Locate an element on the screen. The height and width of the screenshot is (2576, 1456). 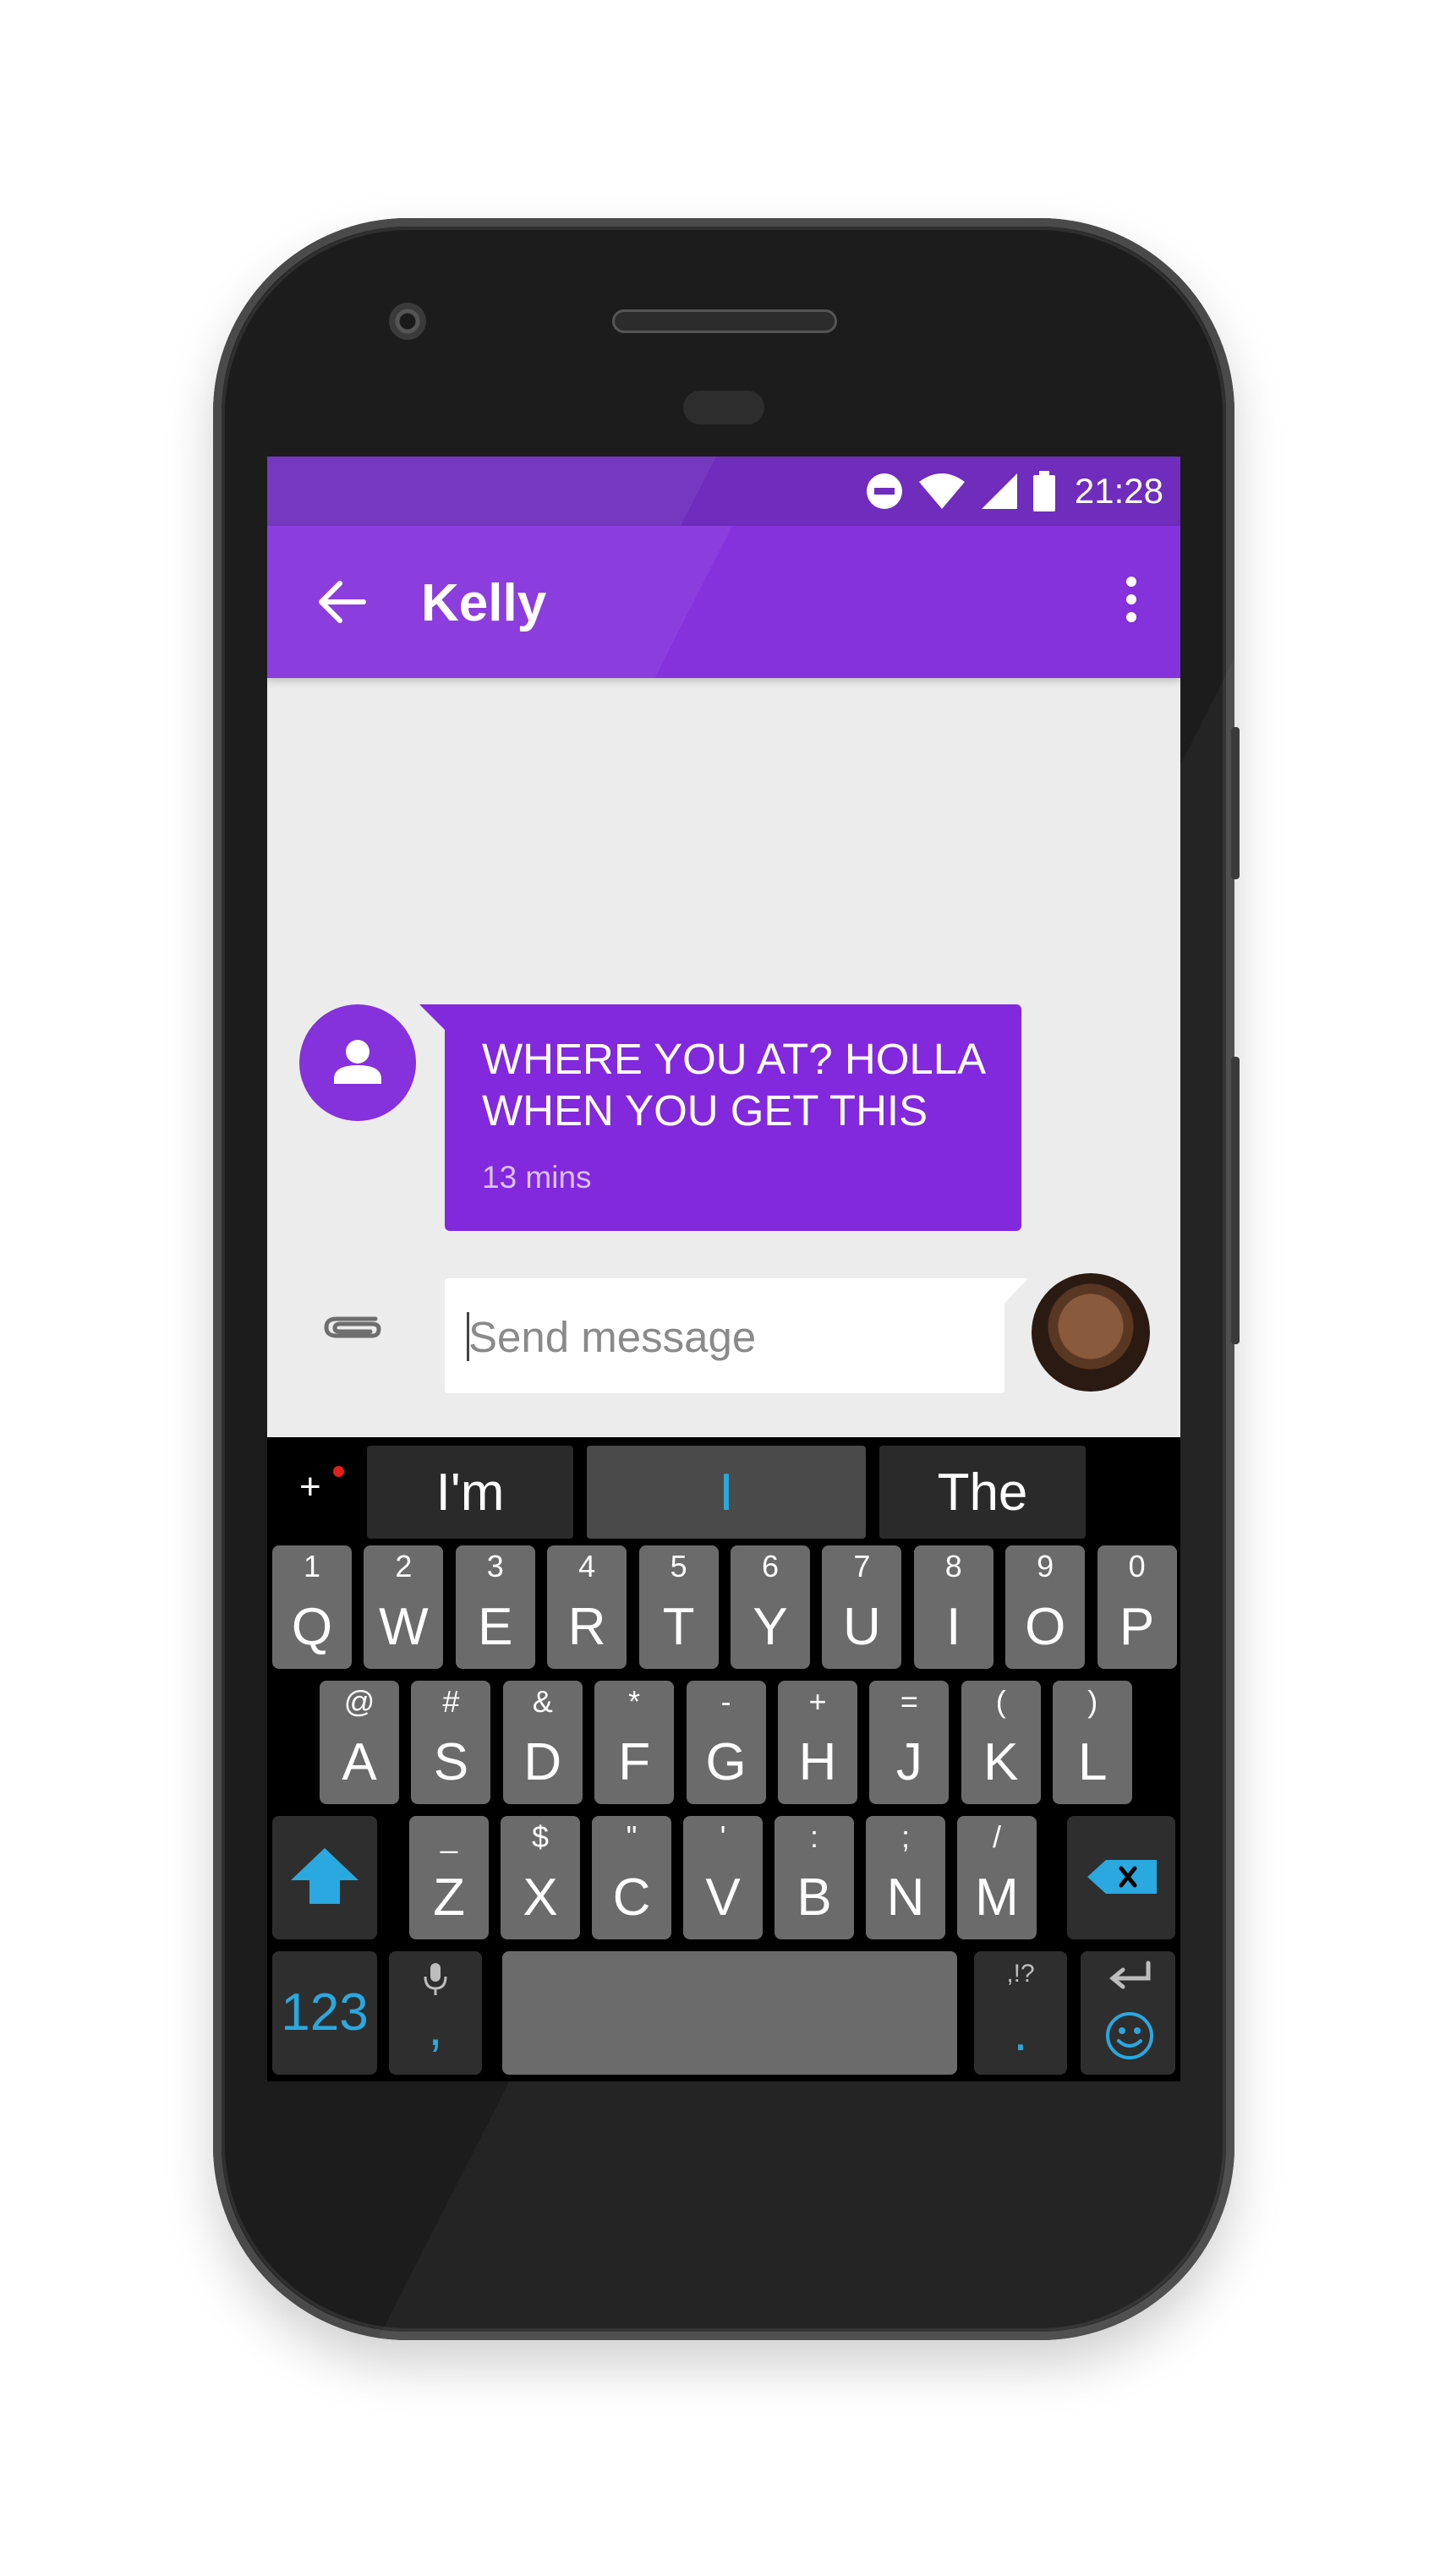
enter-emoji-key is located at coordinates (1128, 2013).